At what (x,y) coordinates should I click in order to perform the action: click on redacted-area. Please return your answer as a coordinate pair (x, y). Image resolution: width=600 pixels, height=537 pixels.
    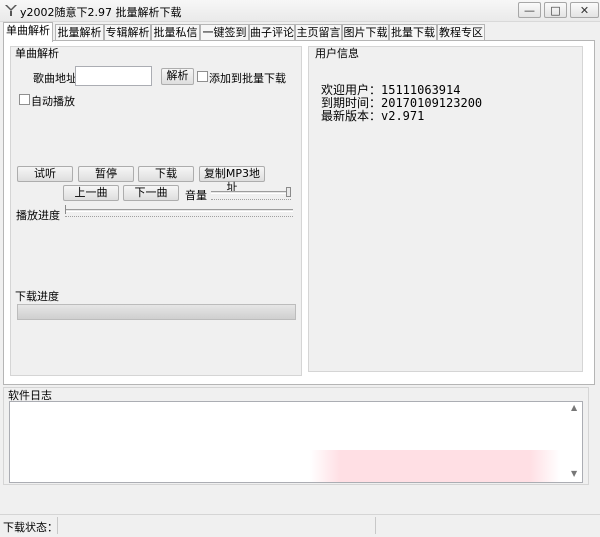
    Looking at the image, I should click on (435, 466).